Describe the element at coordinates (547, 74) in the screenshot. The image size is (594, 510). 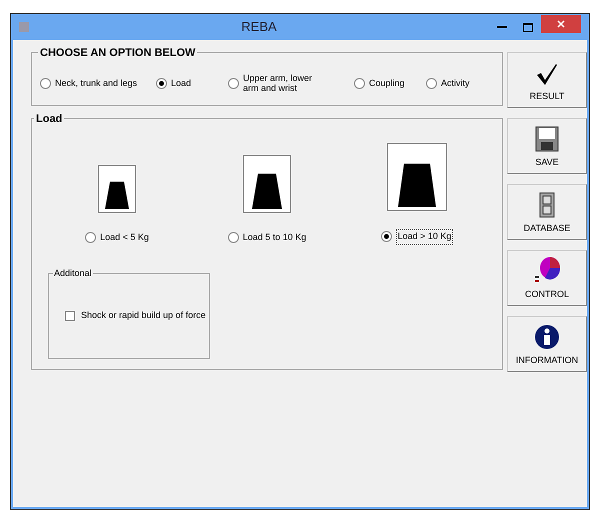
I see `checkmark-icon` at that location.